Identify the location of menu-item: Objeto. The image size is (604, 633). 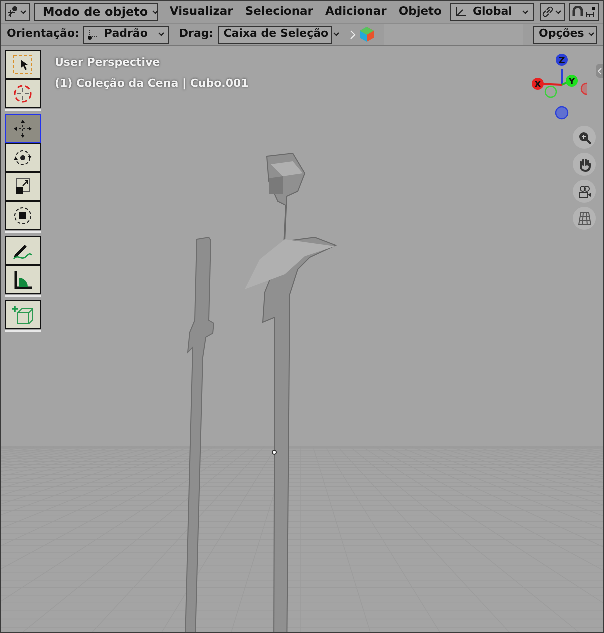
(420, 12).